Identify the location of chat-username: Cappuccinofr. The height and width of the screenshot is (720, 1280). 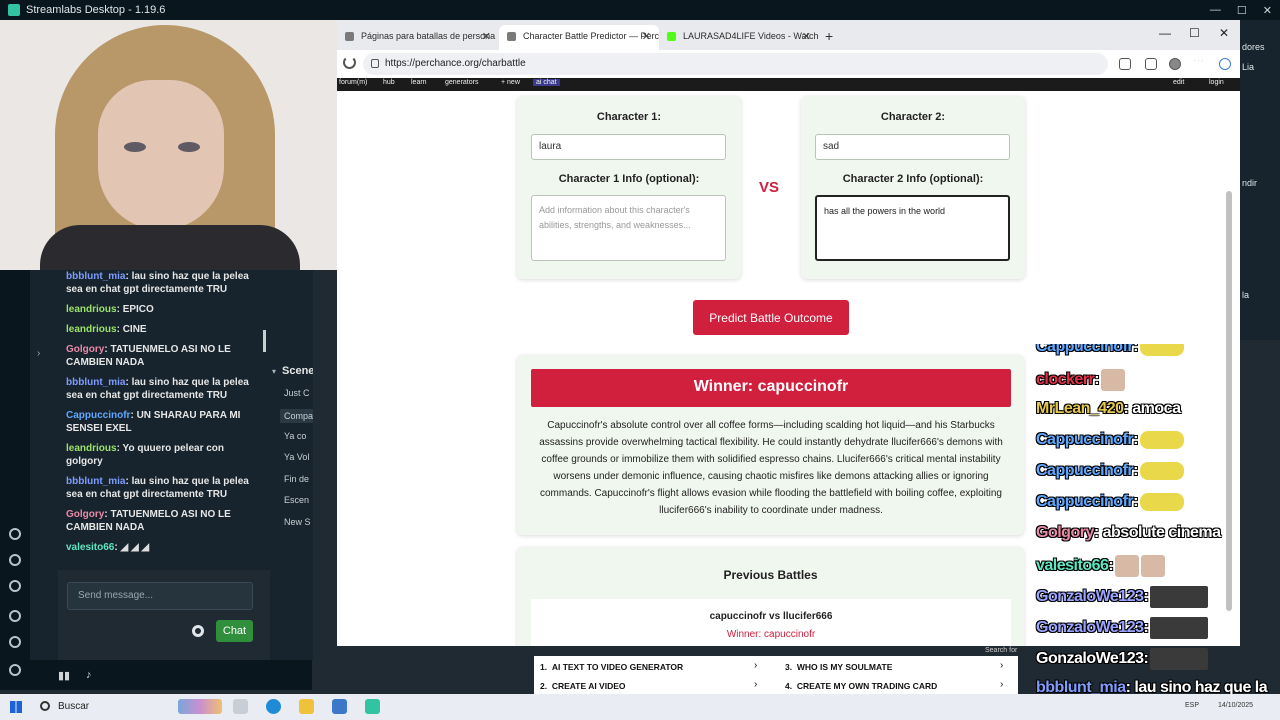
(98, 415).